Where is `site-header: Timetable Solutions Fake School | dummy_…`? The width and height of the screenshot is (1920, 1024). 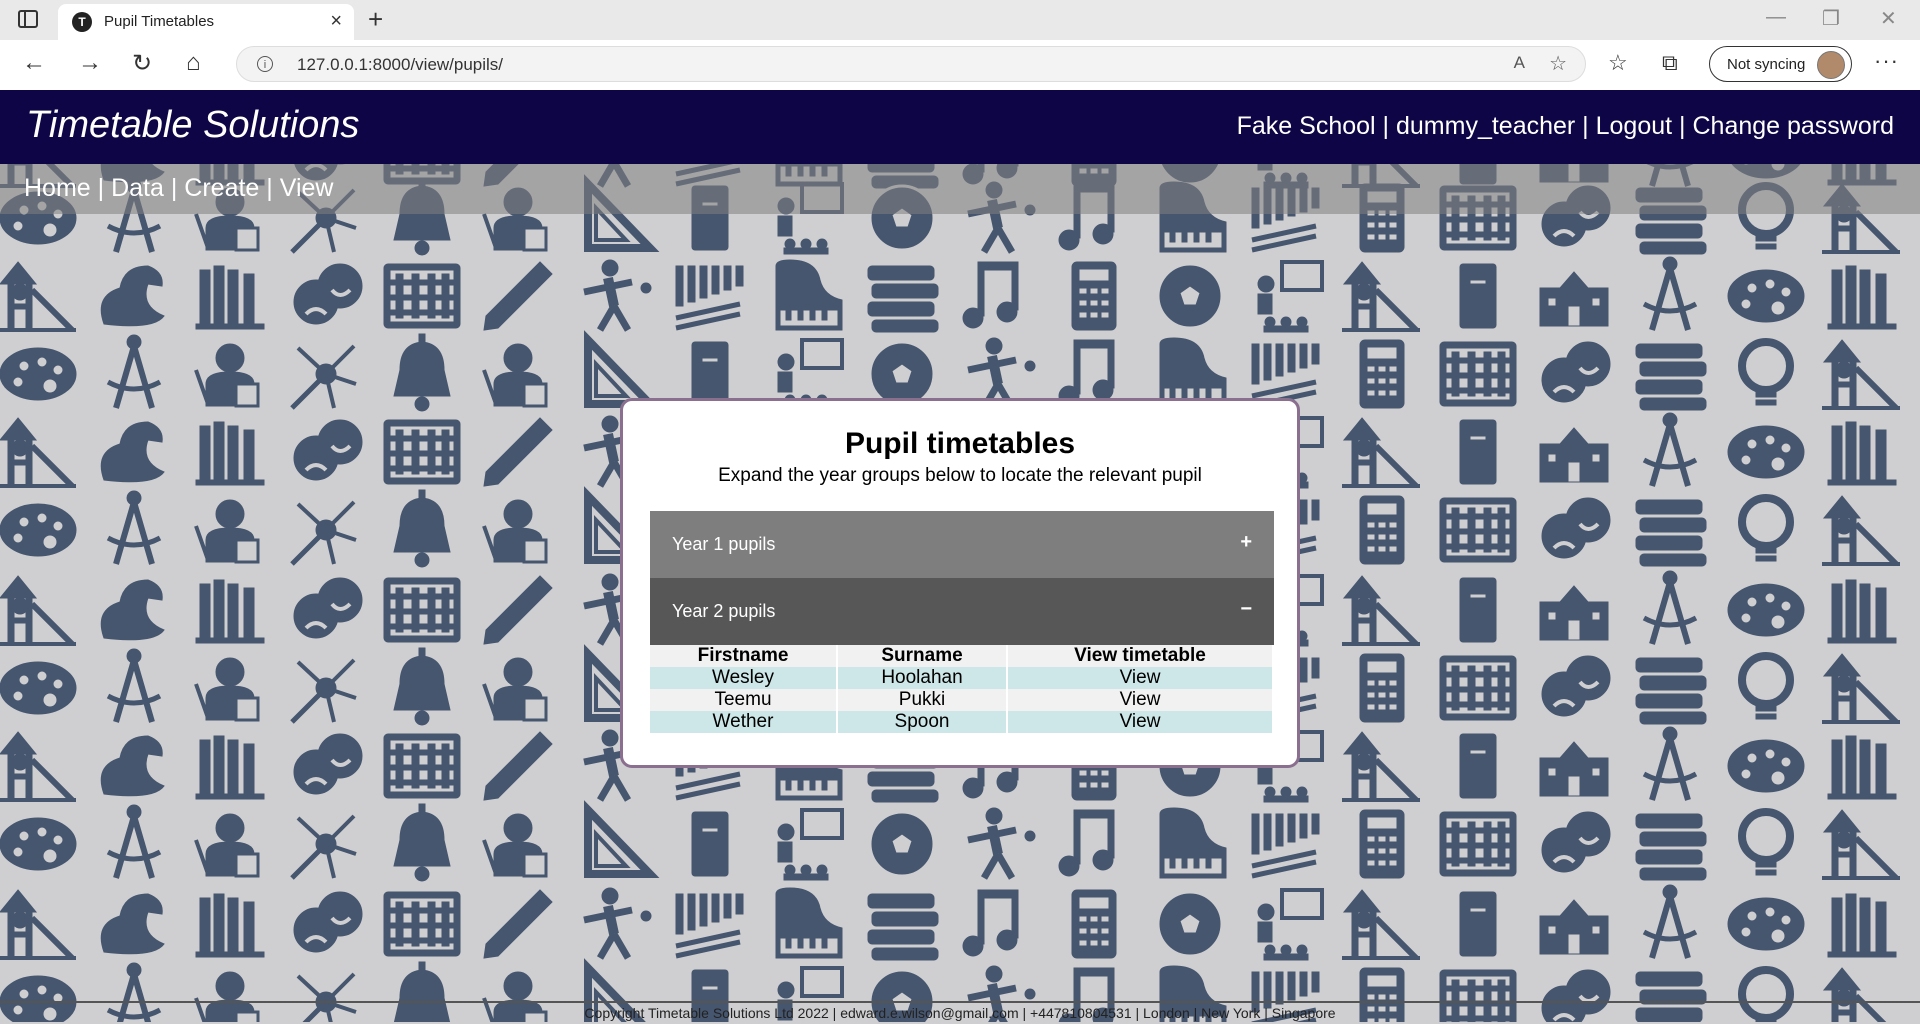 site-header: Timetable Solutions Fake School | dummy_… is located at coordinates (960, 127).